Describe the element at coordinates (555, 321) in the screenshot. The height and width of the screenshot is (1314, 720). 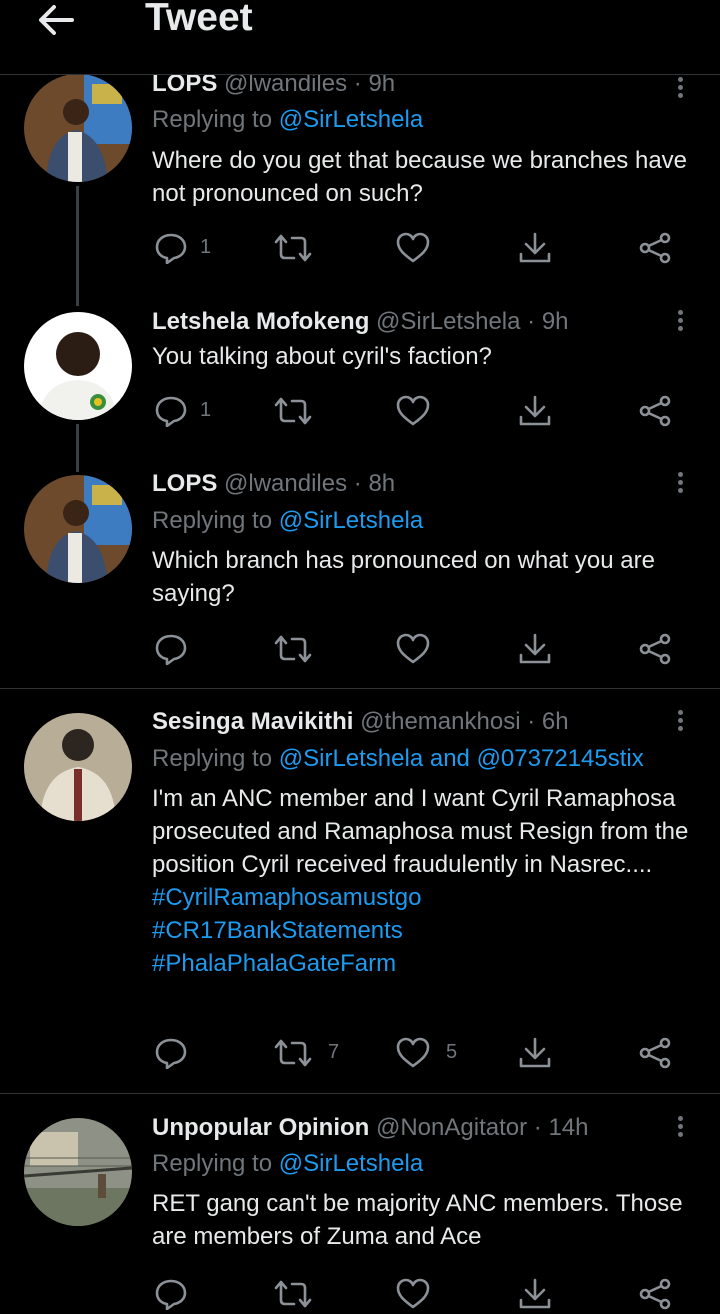
I see `timestamp: 9h` at that location.